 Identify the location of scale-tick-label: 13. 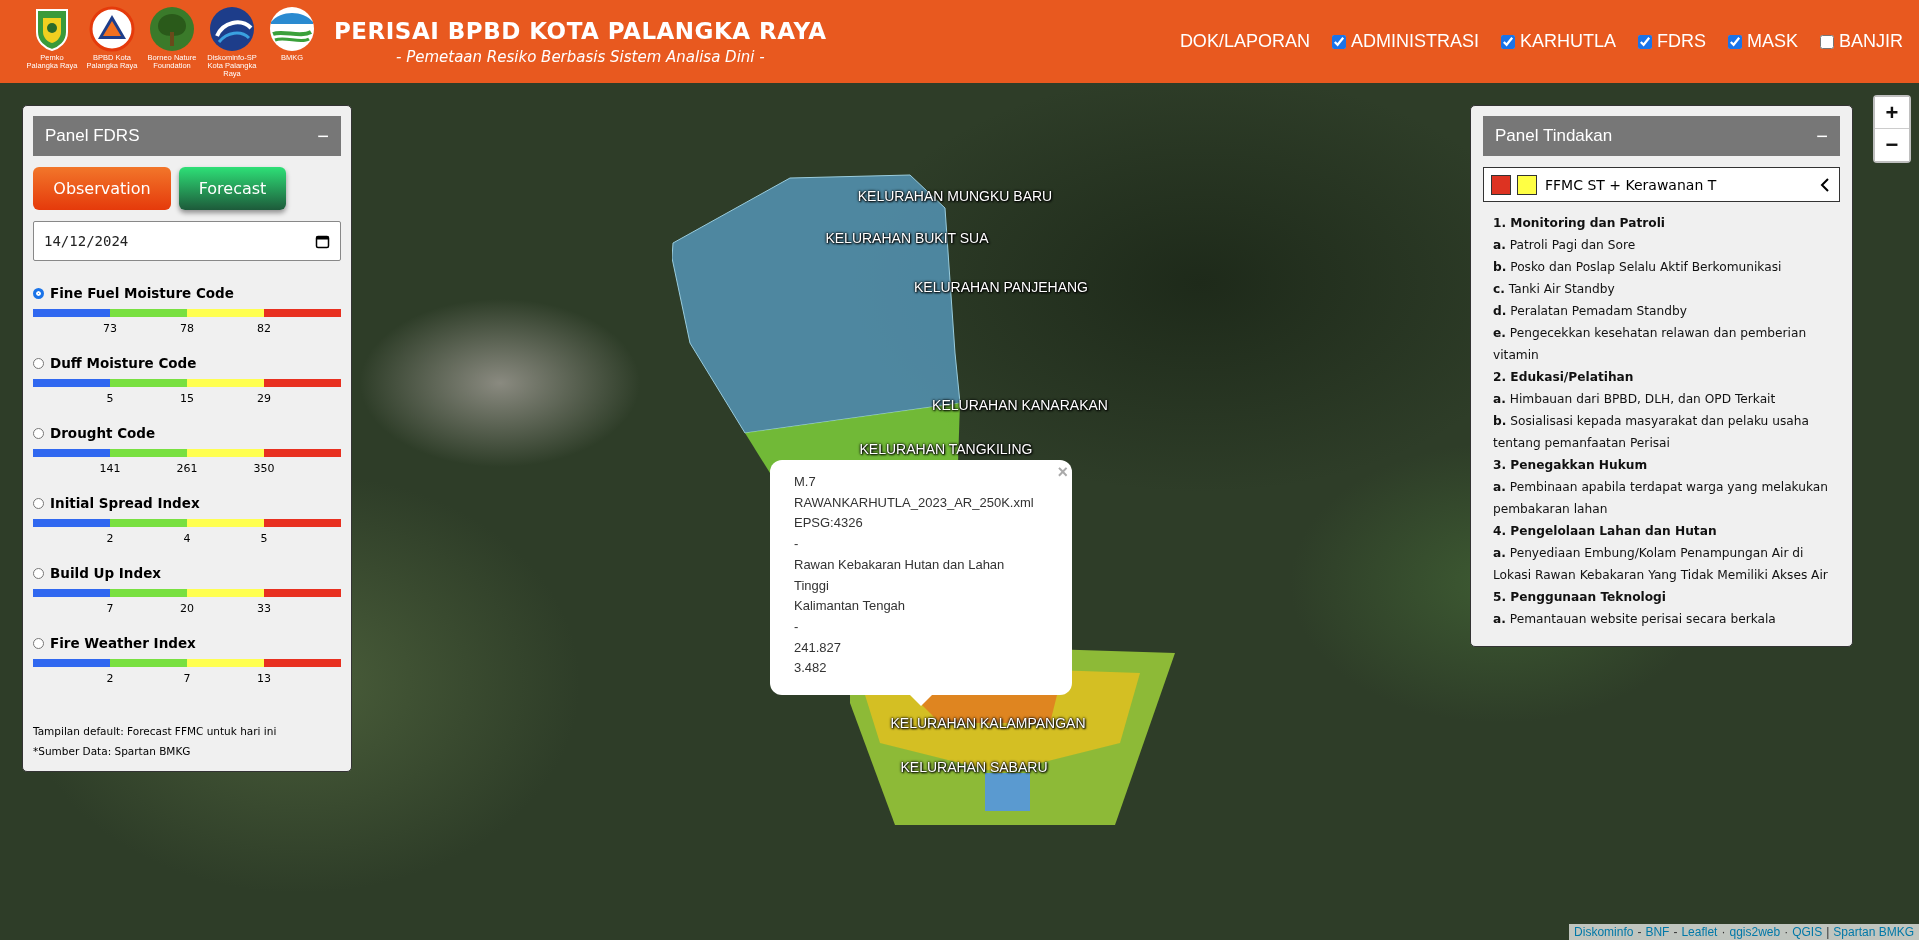
(264, 678).